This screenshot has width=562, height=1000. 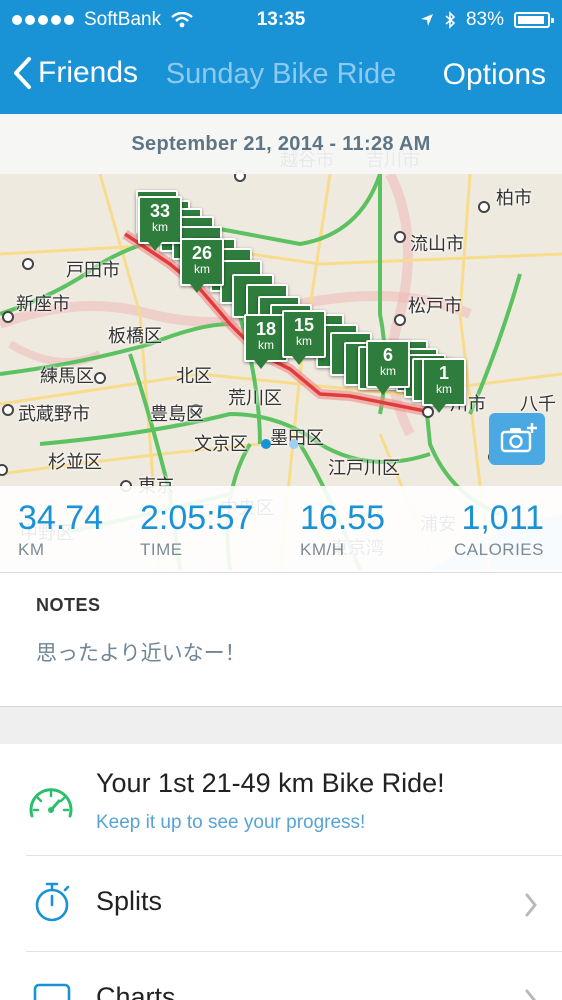 I want to click on km-marker-value: 6, so click(x=387, y=355).